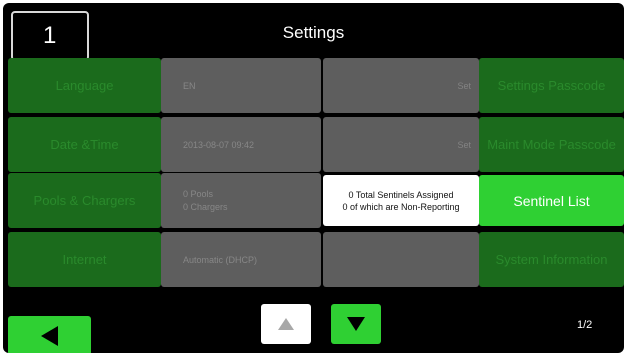 This screenshot has width=627, height=356. What do you see at coordinates (551, 200) in the screenshot?
I see `sentinel-list-button: Sentinel List` at bounding box center [551, 200].